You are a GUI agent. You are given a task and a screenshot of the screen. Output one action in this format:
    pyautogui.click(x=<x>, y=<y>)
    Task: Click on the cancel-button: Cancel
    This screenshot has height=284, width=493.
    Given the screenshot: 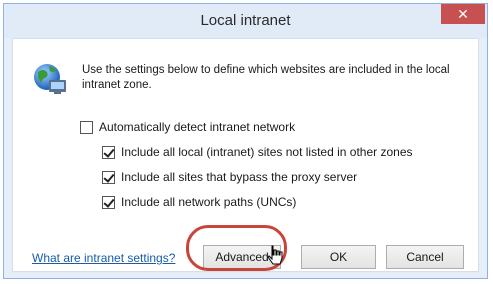 What is the action you would take?
    pyautogui.click(x=425, y=257)
    